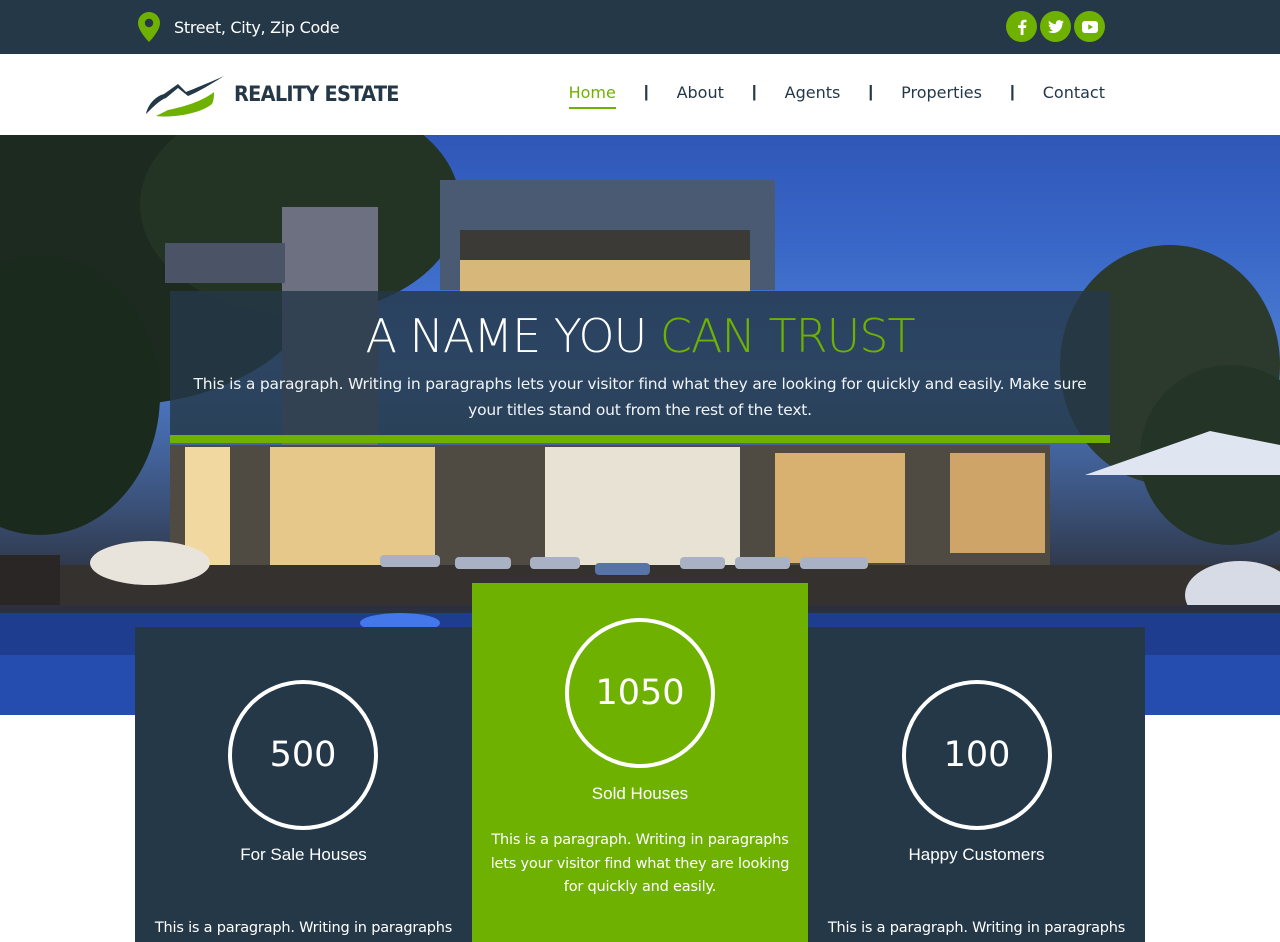 This screenshot has height=942, width=1280. I want to click on logo-house-icon, so click(185, 96).